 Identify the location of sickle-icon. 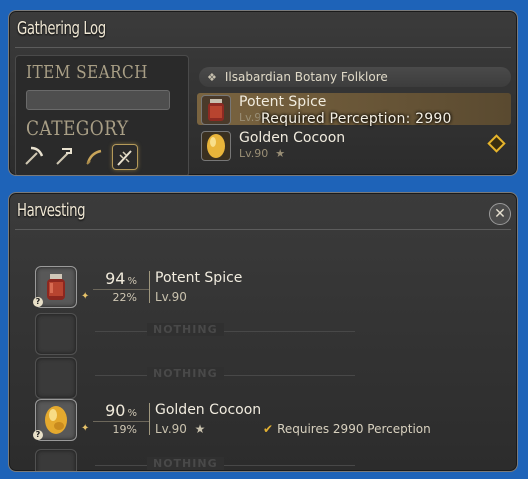
(94, 156).